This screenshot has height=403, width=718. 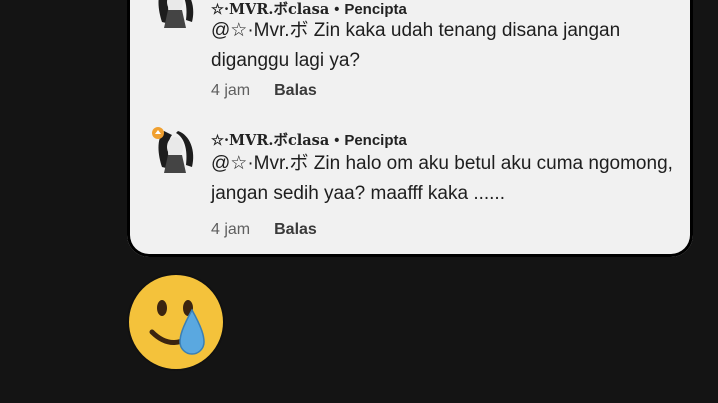 I want to click on comment-header: ☆·MVR.ボclasa • Pencipta, so click(x=309, y=140).